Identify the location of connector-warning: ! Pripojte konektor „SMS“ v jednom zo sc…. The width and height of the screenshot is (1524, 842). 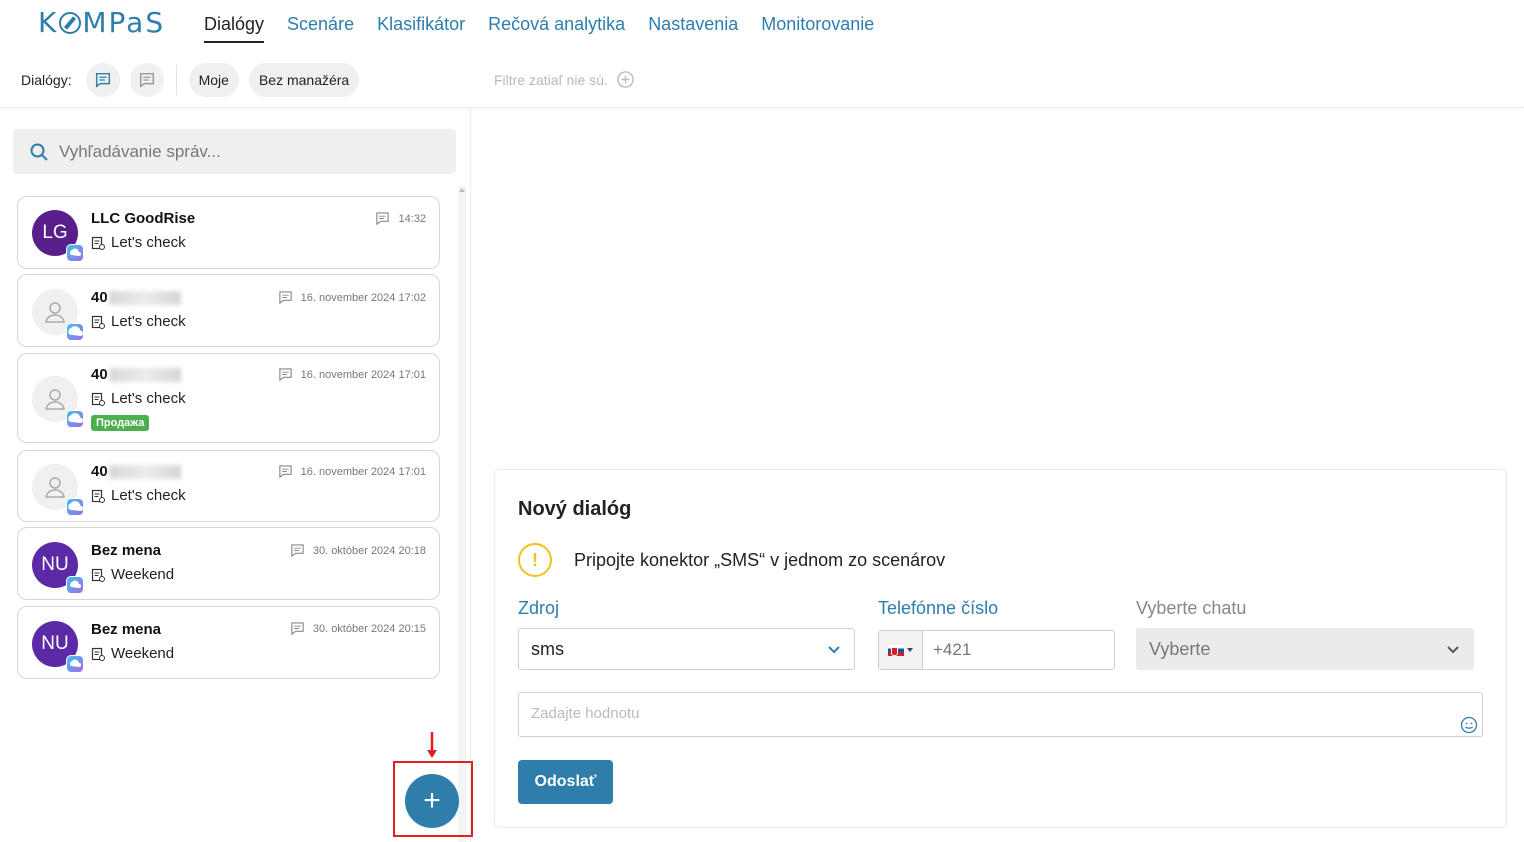
(731, 560).